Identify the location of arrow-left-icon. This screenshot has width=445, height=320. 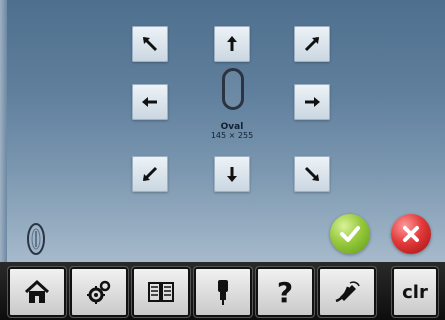
(149, 102).